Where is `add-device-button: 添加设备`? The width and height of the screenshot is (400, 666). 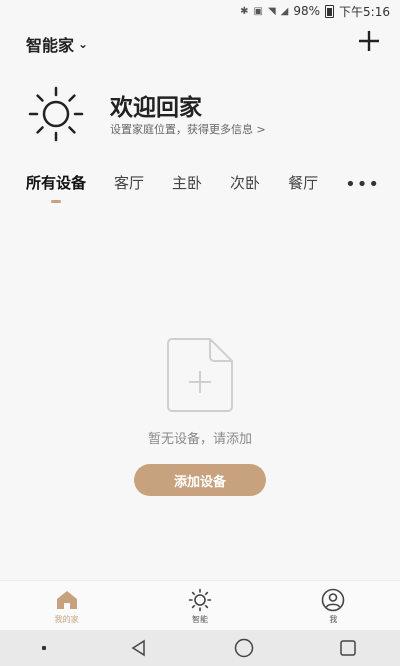 add-device-button: 添加设备 is located at coordinates (200, 480).